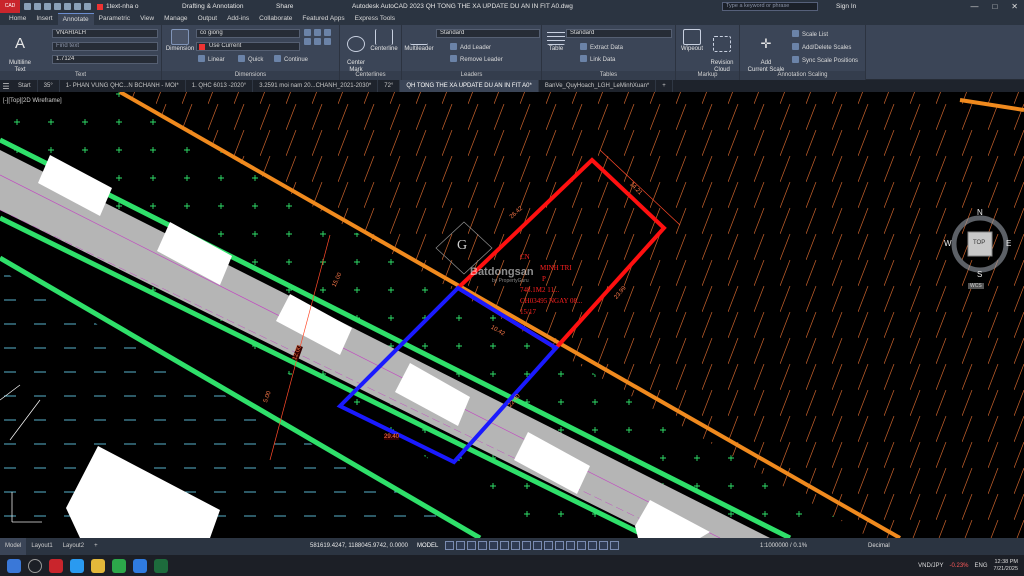 The image size is (1024, 576). Describe the element at coordinates (275, 19) in the screenshot. I see `tab-collaborate: Collaborate` at that location.